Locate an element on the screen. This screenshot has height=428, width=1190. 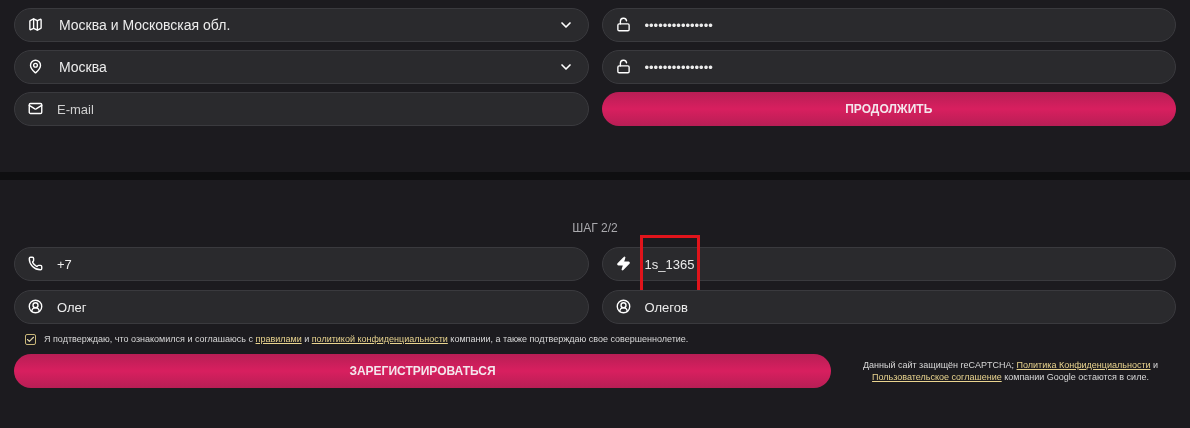
text-link: политикой конфиденциальности is located at coordinates (379, 339).